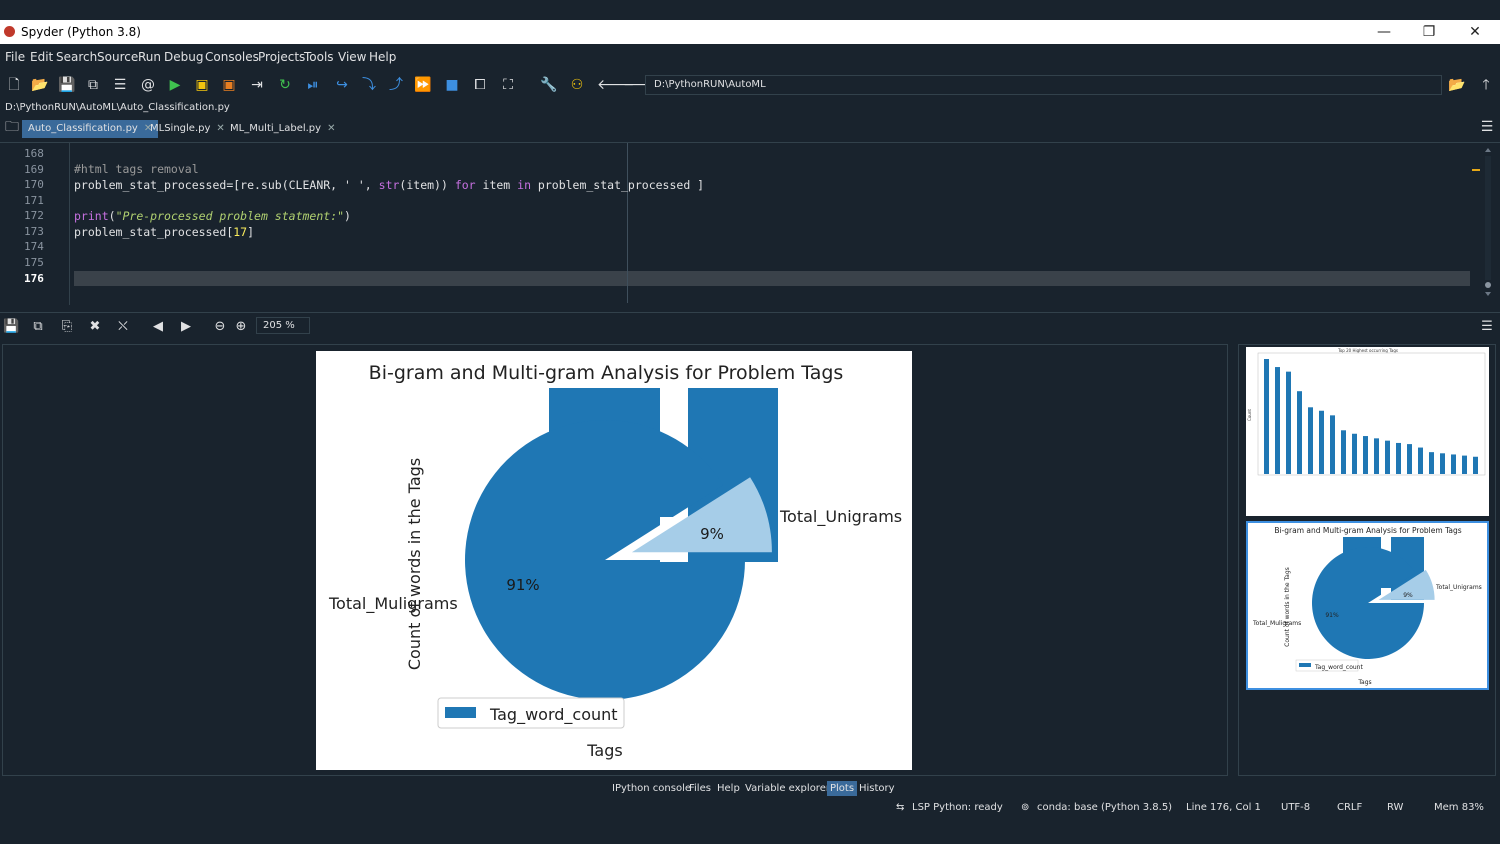  Describe the element at coordinates (452, 85) in the screenshot. I see `stop-icon: ■` at that location.